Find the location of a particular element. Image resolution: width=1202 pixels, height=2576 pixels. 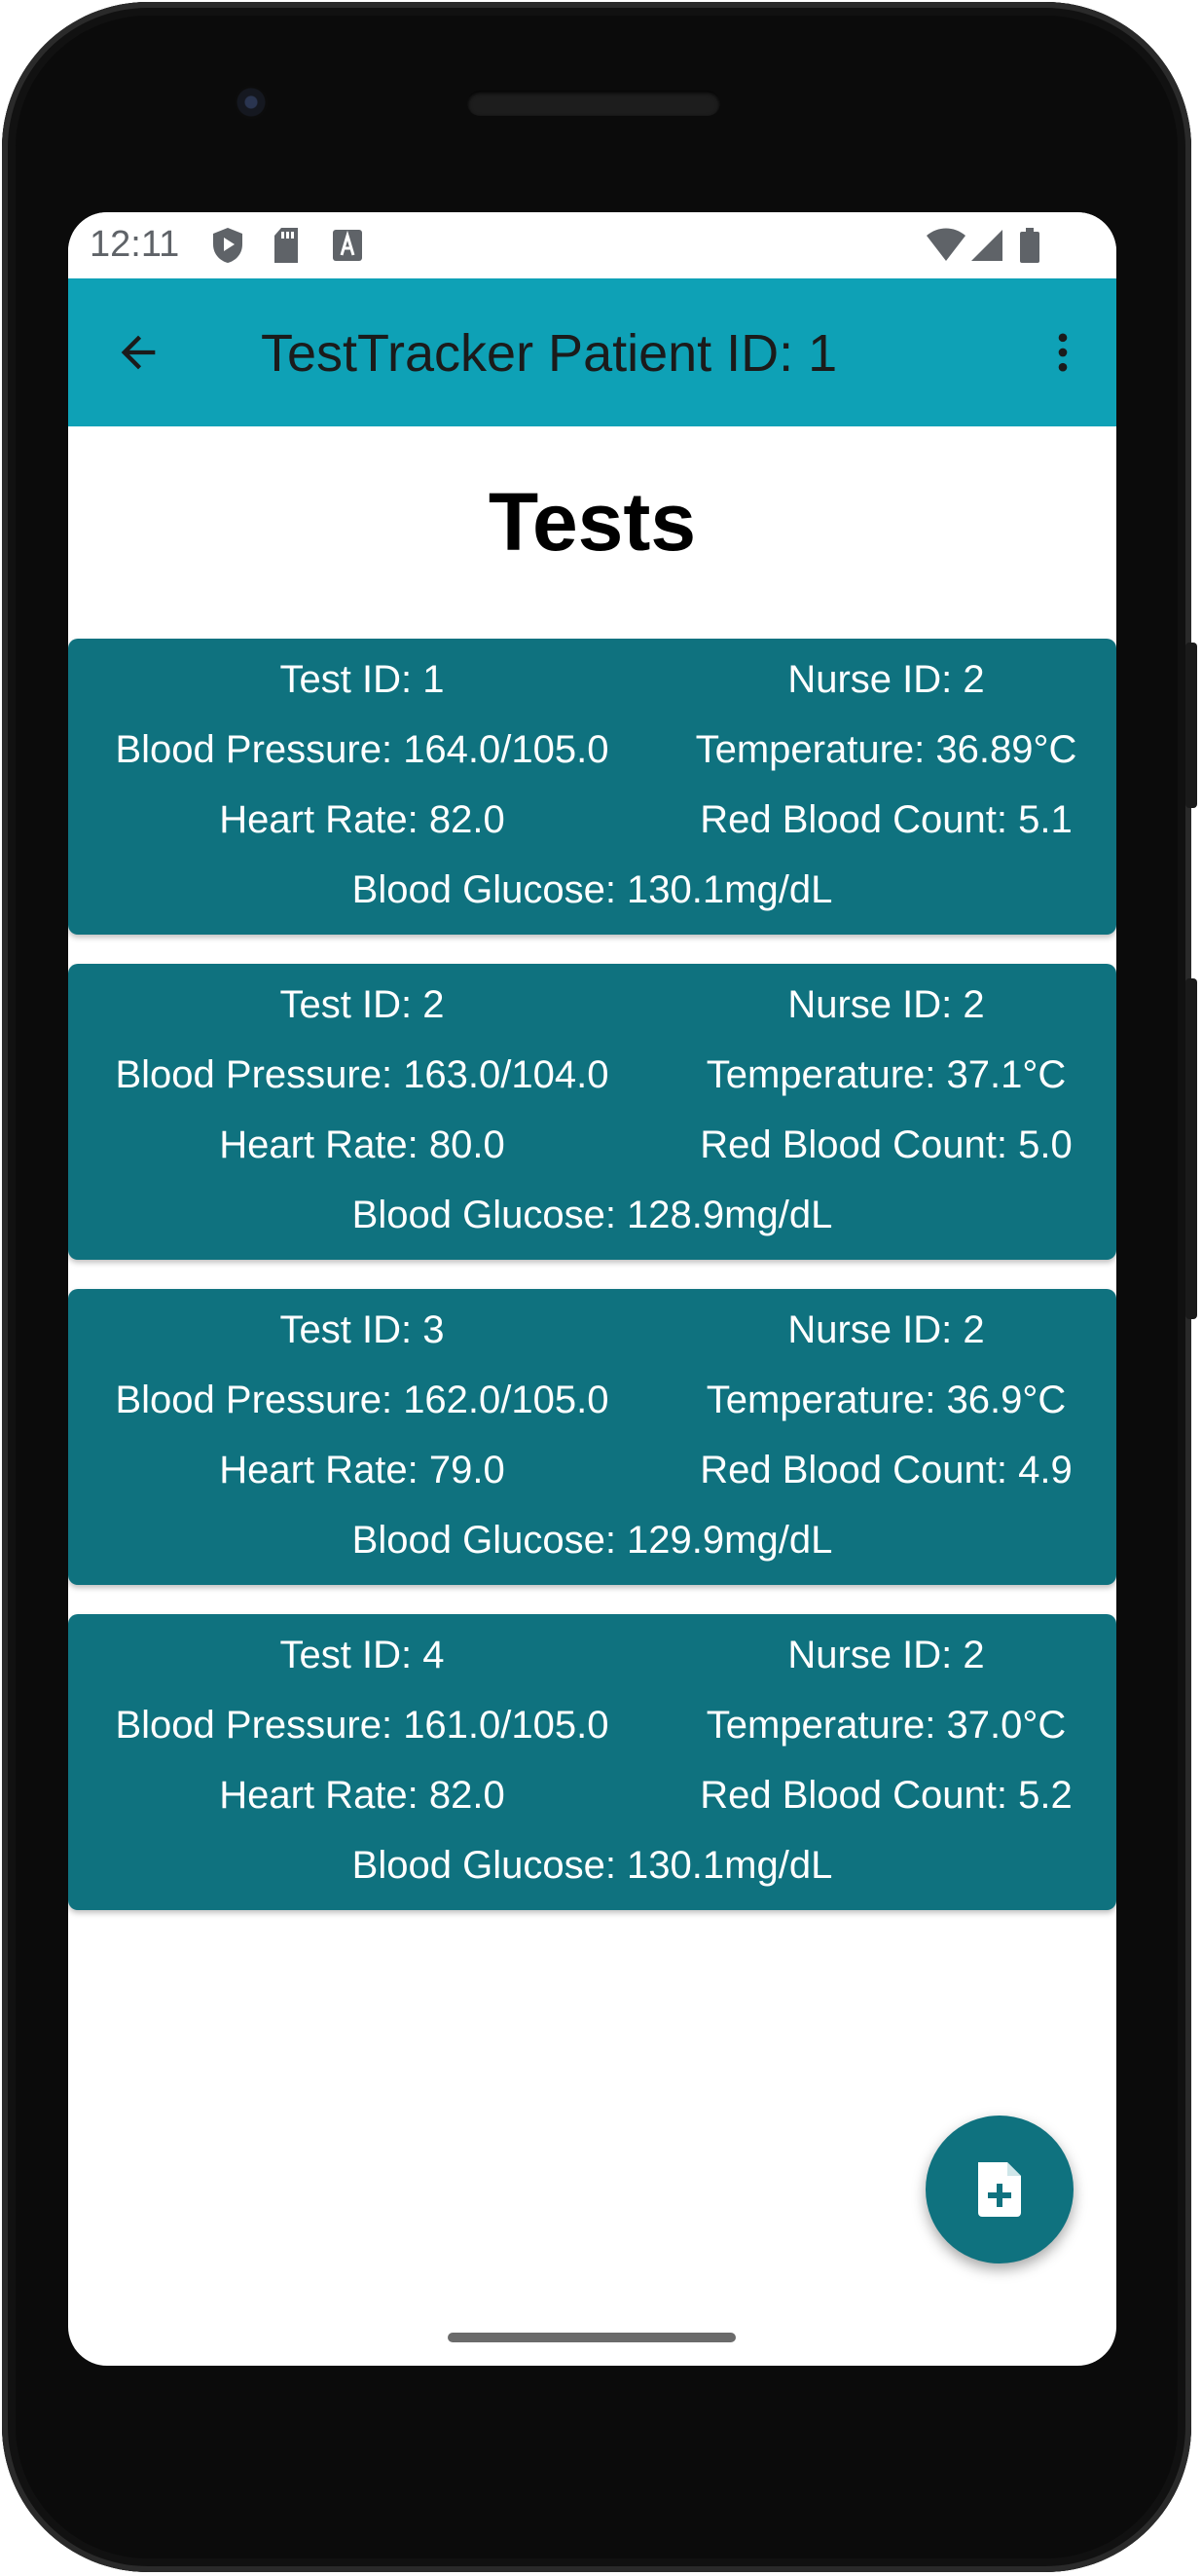

temperature: Temperature: 37.0°C is located at coordinates (886, 1725).